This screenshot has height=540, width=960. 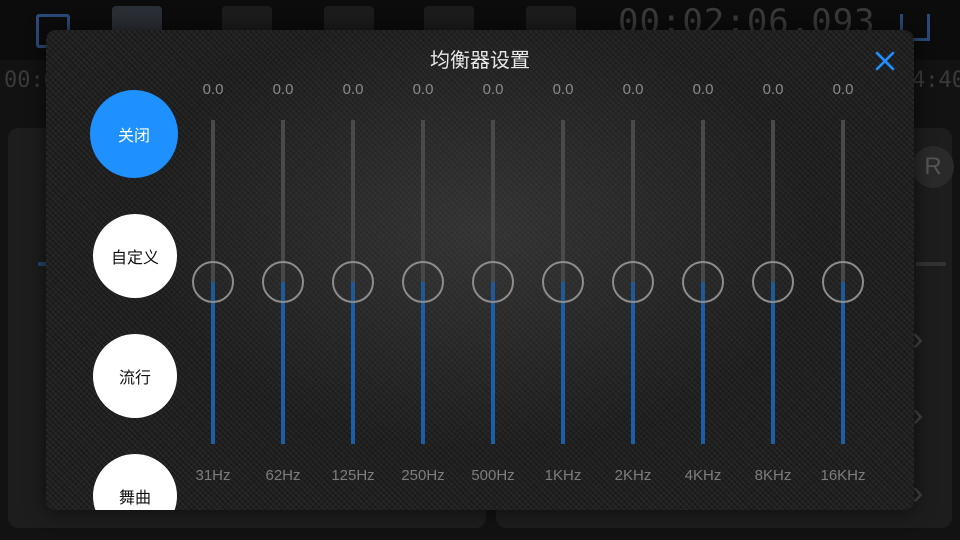 What do you see at coordinates (773, 475) in the screenshot?
I see `band-frequency-label: 8KHz` at bounding box center [773, 475].